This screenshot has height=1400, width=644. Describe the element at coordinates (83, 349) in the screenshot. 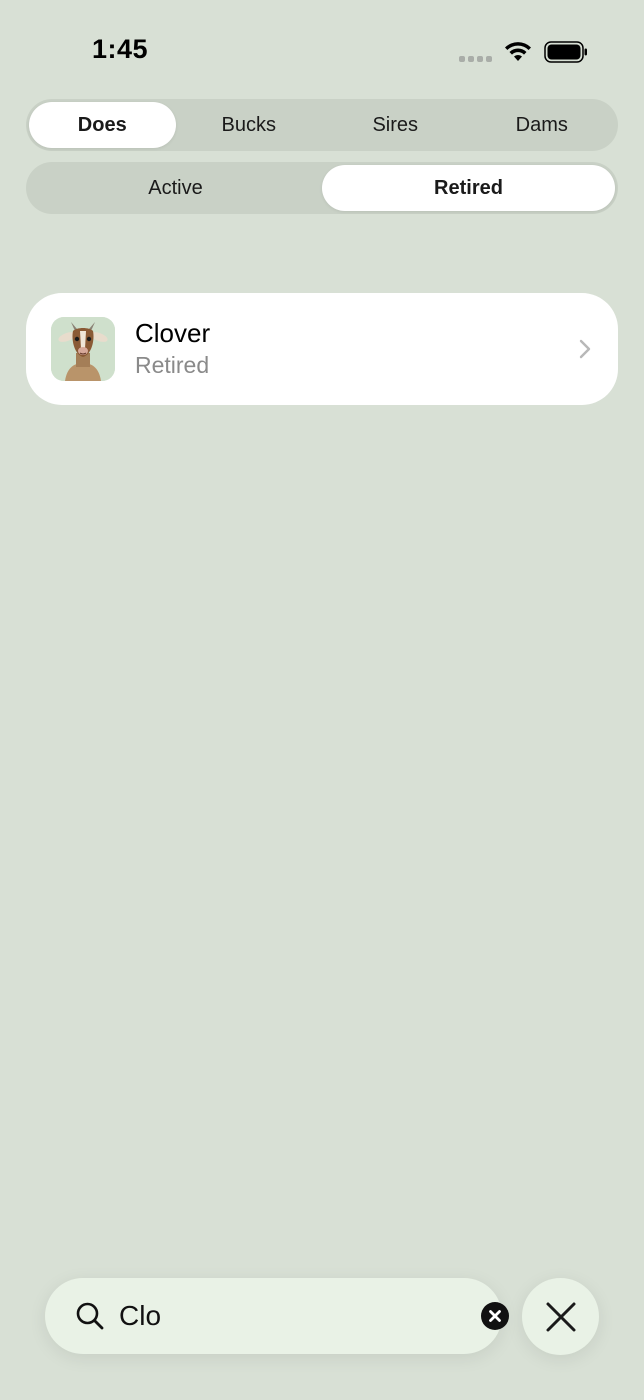

I see `goat-avatar-icon` at that location.